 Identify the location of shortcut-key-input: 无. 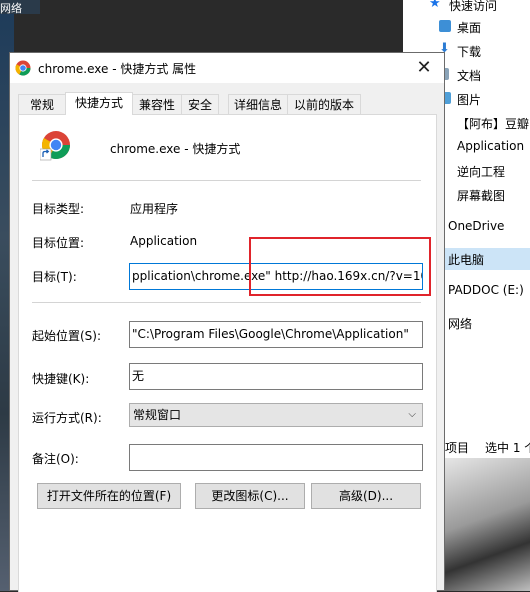
(276, 376).